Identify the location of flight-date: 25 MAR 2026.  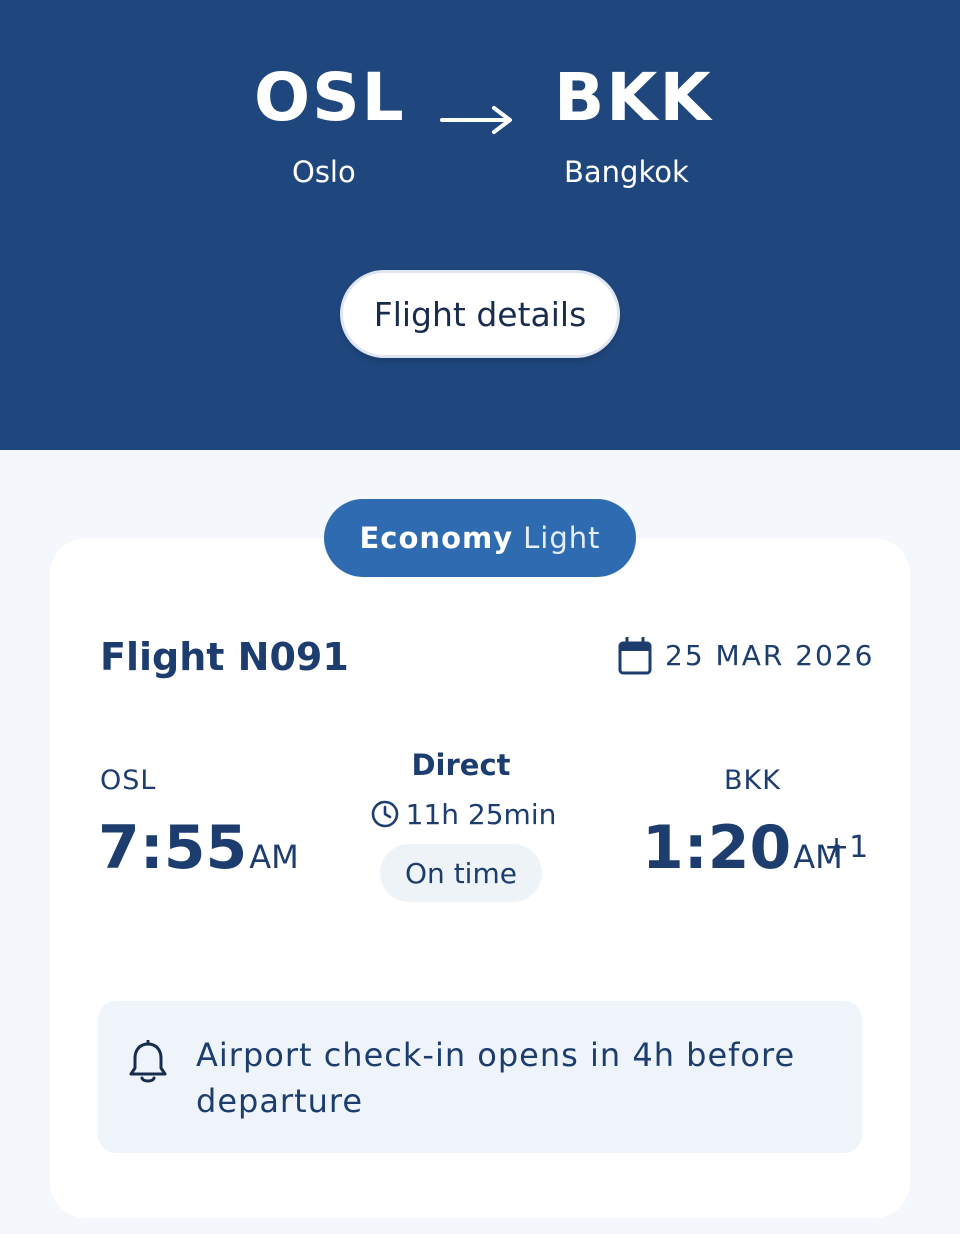
(770, 655).